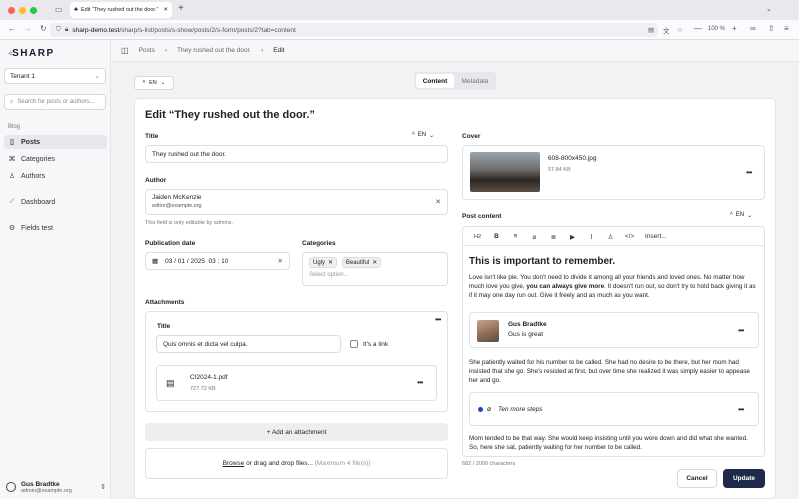 The image size is (799, 499). I want to click on back-icon: ←, so click(12, 28).